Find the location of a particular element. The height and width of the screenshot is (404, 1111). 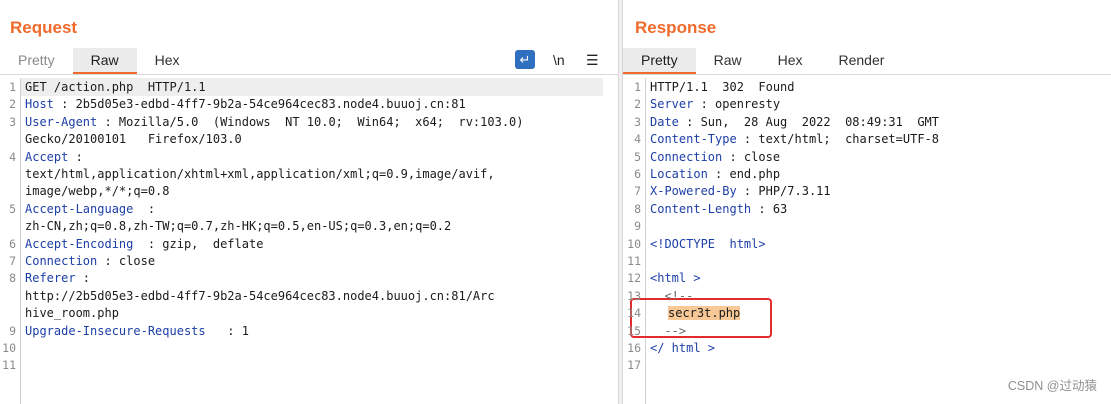

line-text: hive_room.php is located at coordinates (72, 313).